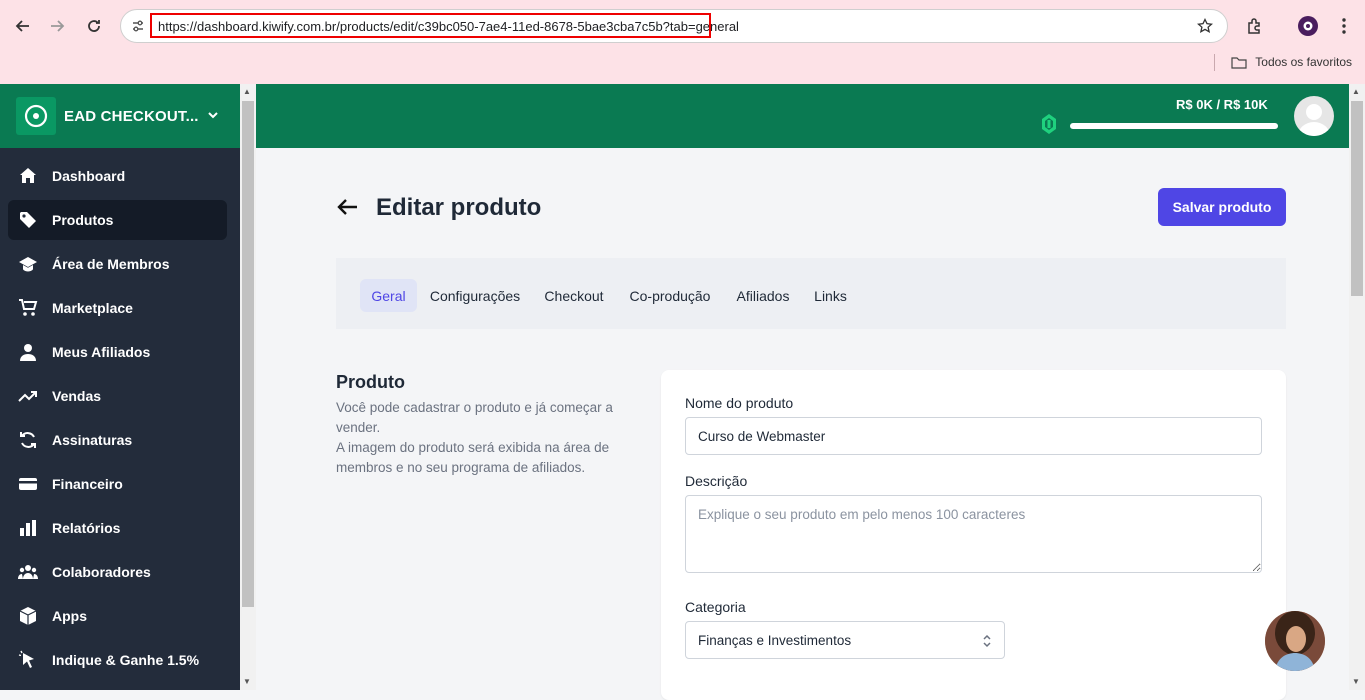 The height and width of the screenshot is (700, 1365). I want to click on sidebar-scrollbar-thumb, so click(248, 354).